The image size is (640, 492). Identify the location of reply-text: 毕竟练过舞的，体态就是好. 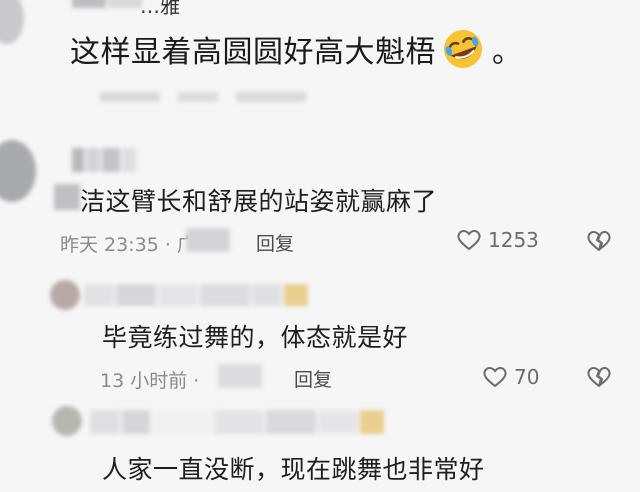
(255, 337).